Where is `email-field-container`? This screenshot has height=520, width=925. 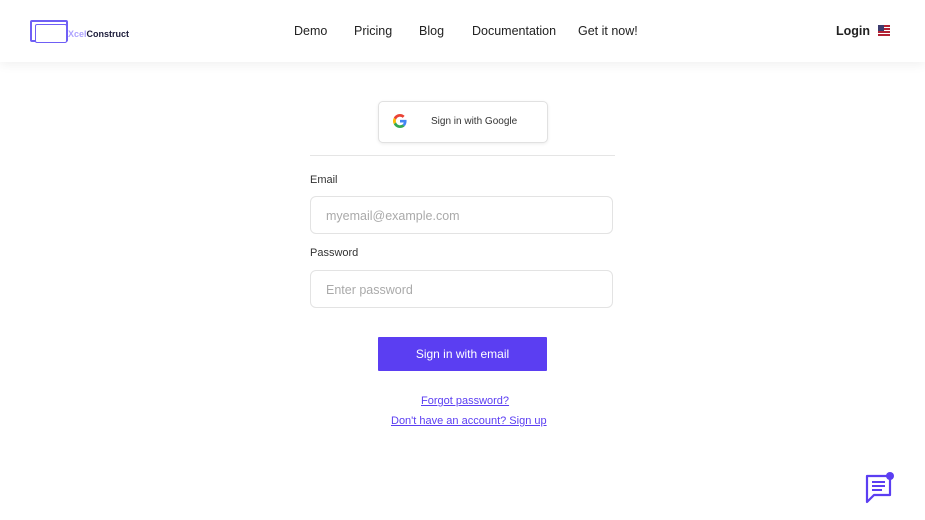 email-field-container is located at coordinates (461, 215).